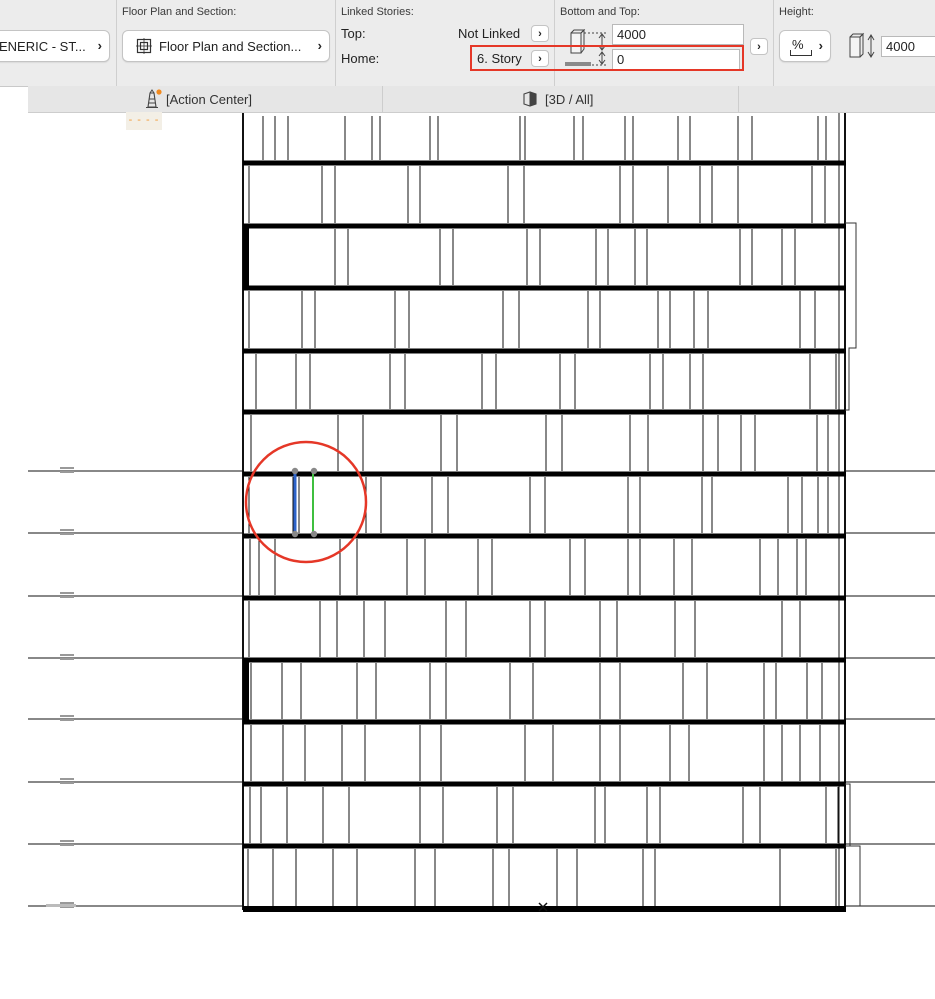 Image resolution: width=935 pixels, height=999 pixels. What do you see at coordinates (306, 502) in the screenshot?
I see `highlight-circle` at bounding box center [306, 502].